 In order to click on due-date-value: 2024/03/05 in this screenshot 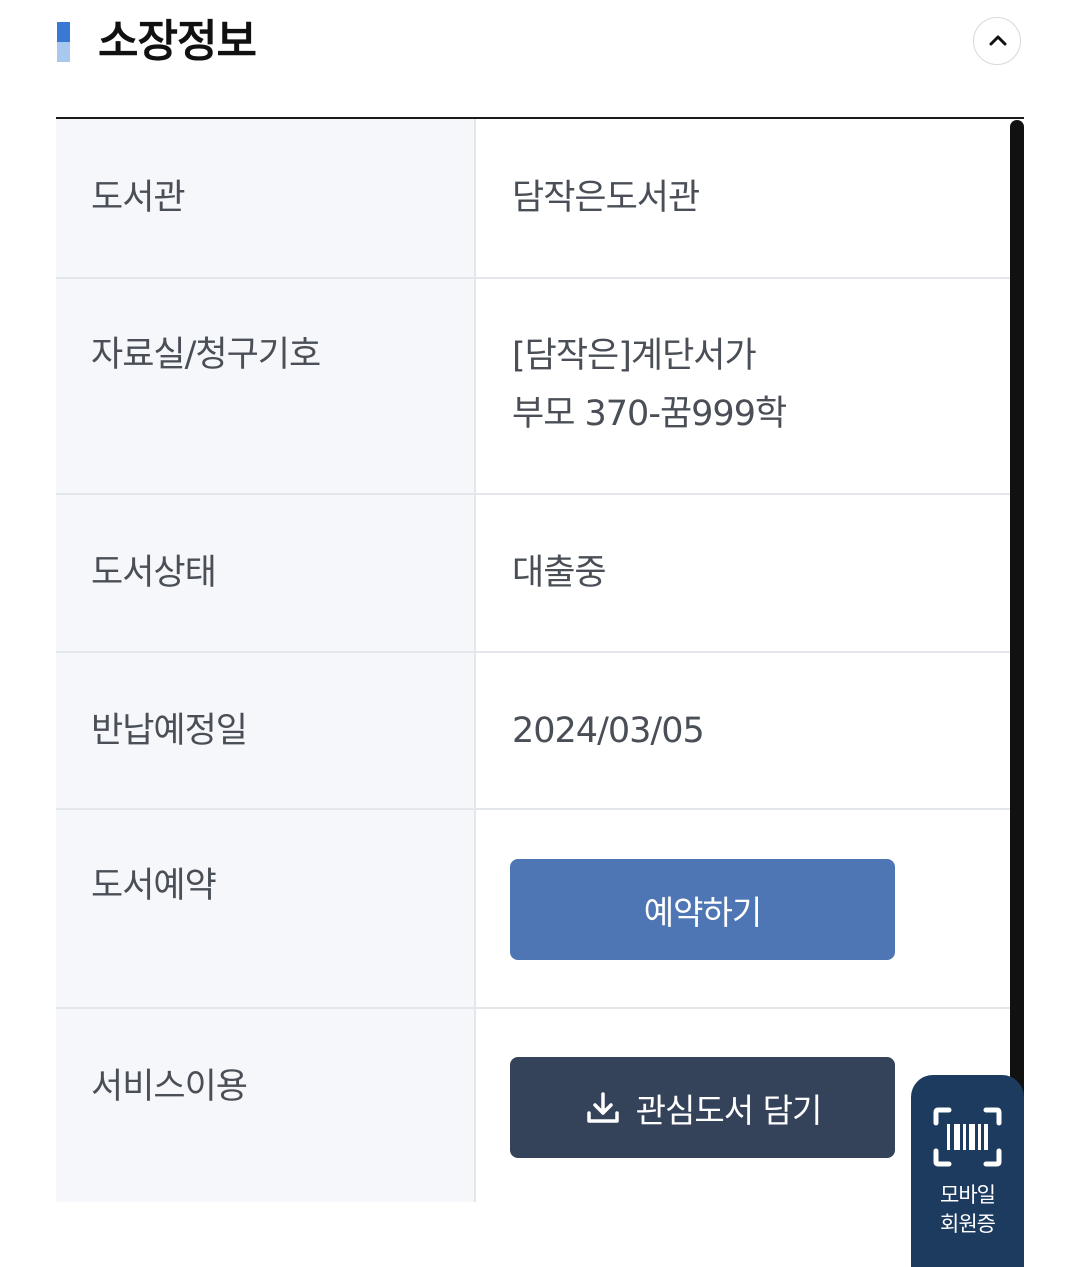, I will do `click(608, 731)`.